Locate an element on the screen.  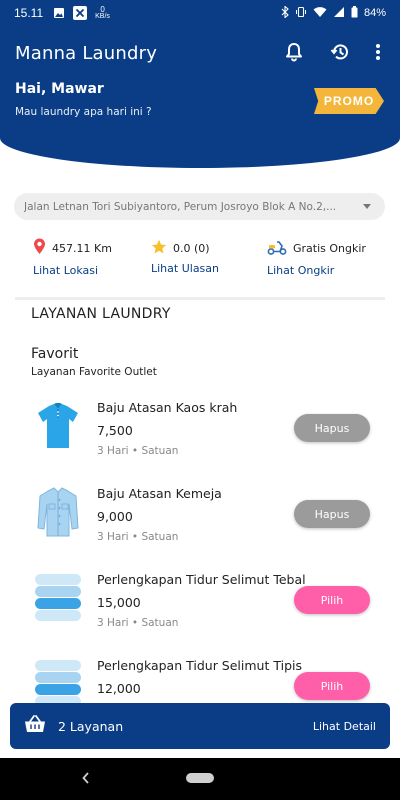
distance-value: 457.11 Km is located at coordinates (82, 248).